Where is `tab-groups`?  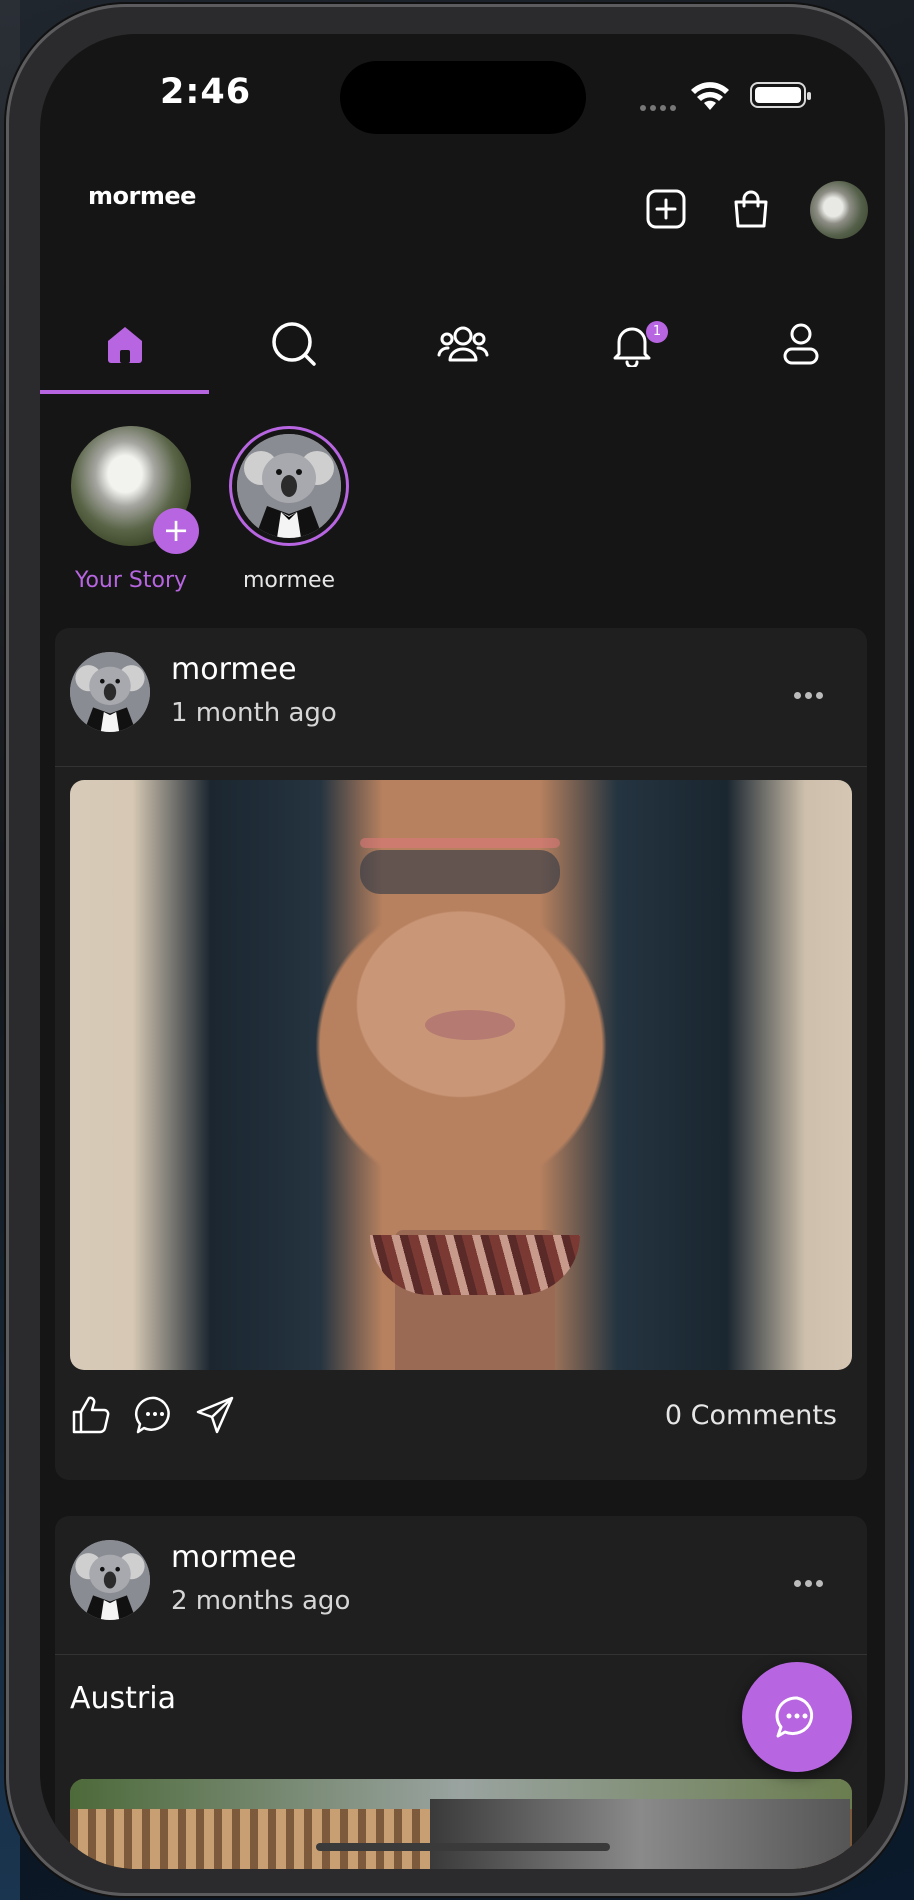 tab-groups is located at coordinates (462, 344).